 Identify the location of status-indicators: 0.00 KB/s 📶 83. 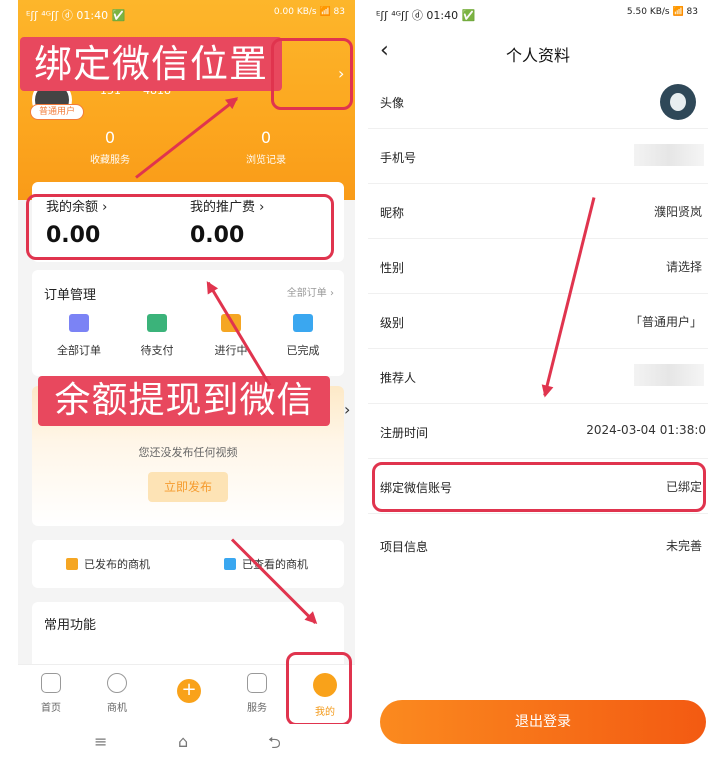
(309, 12).